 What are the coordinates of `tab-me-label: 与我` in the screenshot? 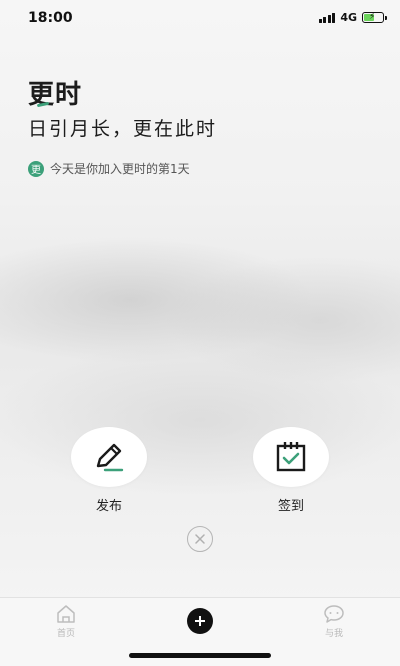 It's located at (333, 634).